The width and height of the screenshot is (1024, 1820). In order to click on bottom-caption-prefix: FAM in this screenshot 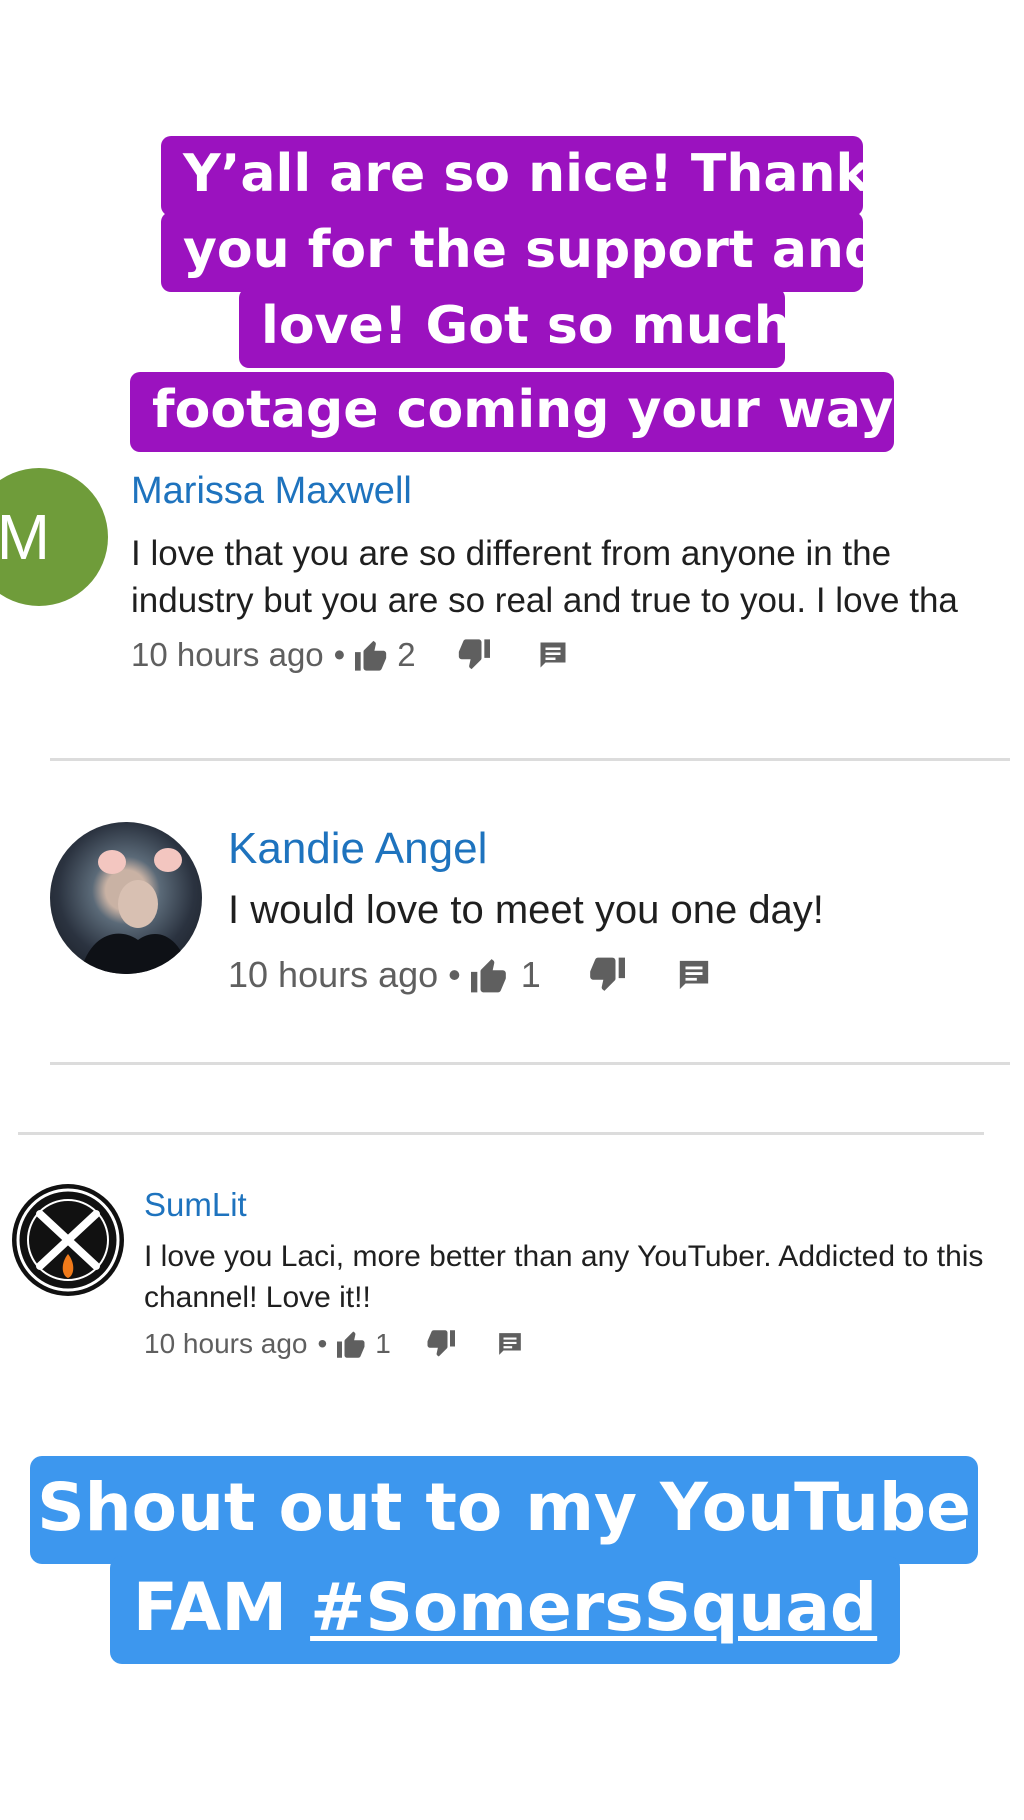, I will do `click(221, 1607)`.